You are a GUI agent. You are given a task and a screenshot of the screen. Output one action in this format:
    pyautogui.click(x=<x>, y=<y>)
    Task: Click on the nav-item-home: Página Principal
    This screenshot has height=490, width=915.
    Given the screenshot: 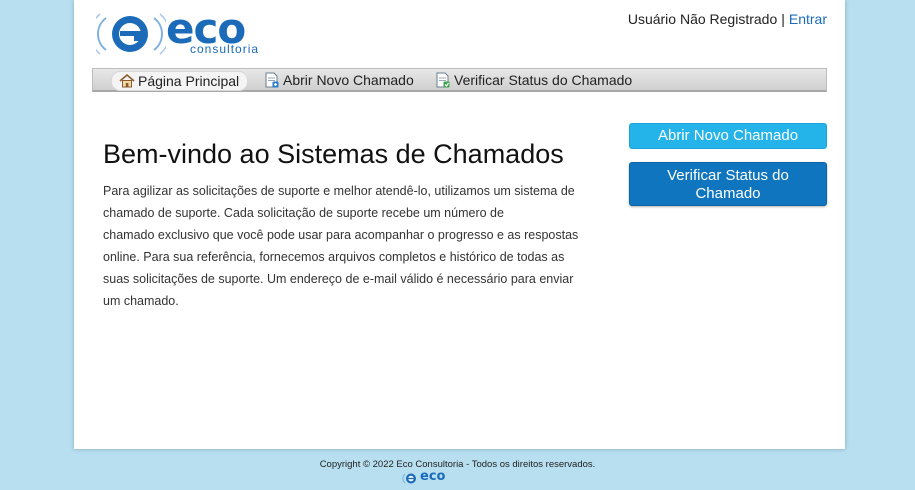 What is the action you would take?
    pyautogui.click(x=180, y=81)
    